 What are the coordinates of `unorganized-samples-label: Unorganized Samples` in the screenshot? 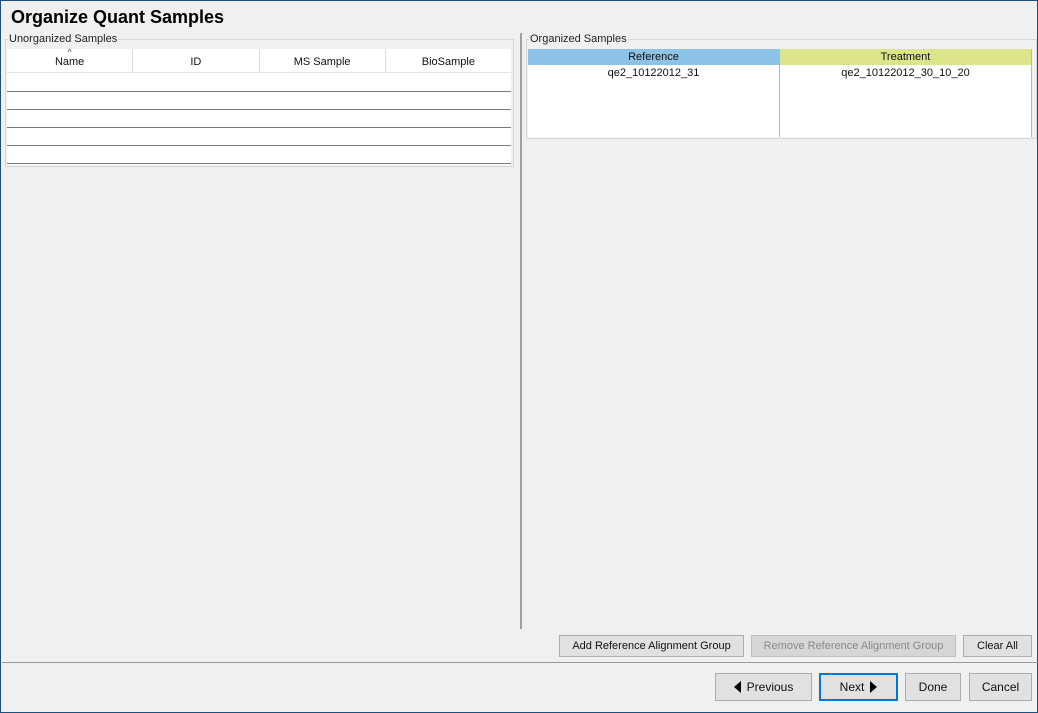 It's located at (63, 39).